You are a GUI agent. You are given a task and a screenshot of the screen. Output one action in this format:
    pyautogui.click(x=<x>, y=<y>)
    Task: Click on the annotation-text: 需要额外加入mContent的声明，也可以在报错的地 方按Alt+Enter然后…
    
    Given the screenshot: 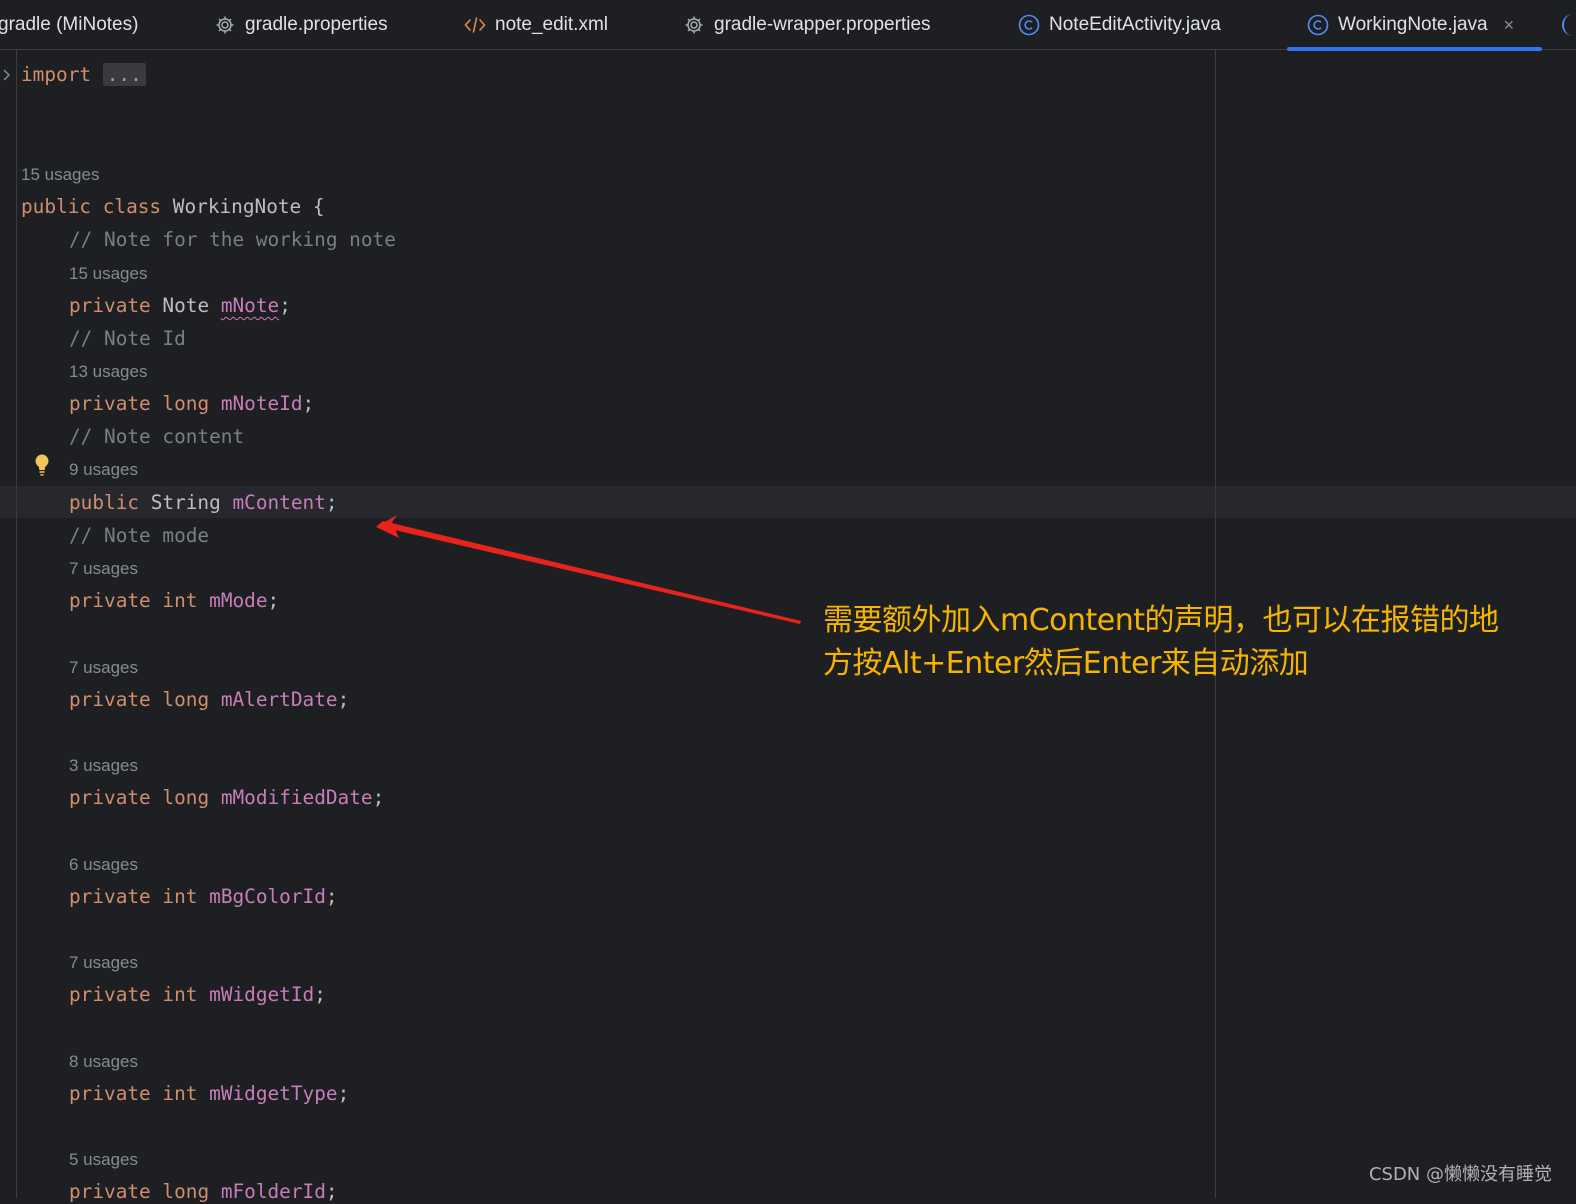 What is the action you would take?
    pyautogui.click(x=1193, y=642)
    